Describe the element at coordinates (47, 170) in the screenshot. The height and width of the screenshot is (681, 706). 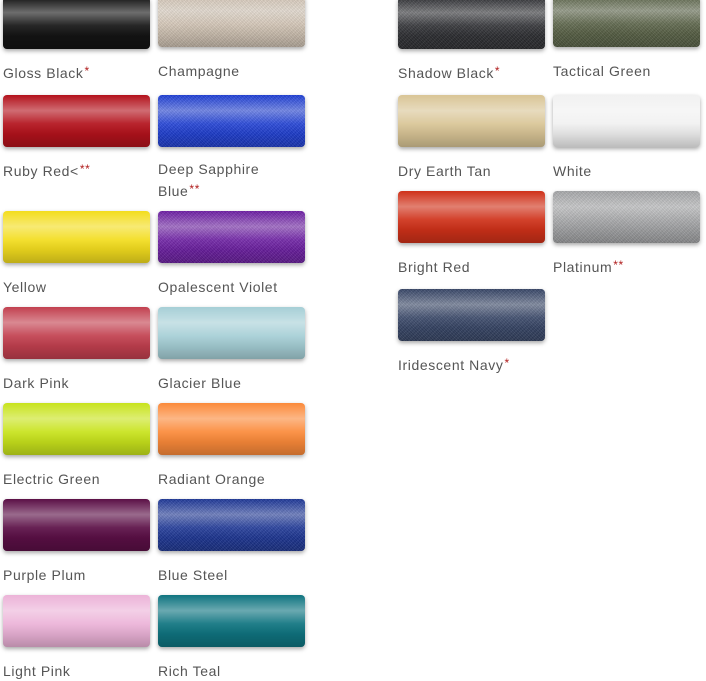
I see `swatch-label: Ruby Red<**` at that location.